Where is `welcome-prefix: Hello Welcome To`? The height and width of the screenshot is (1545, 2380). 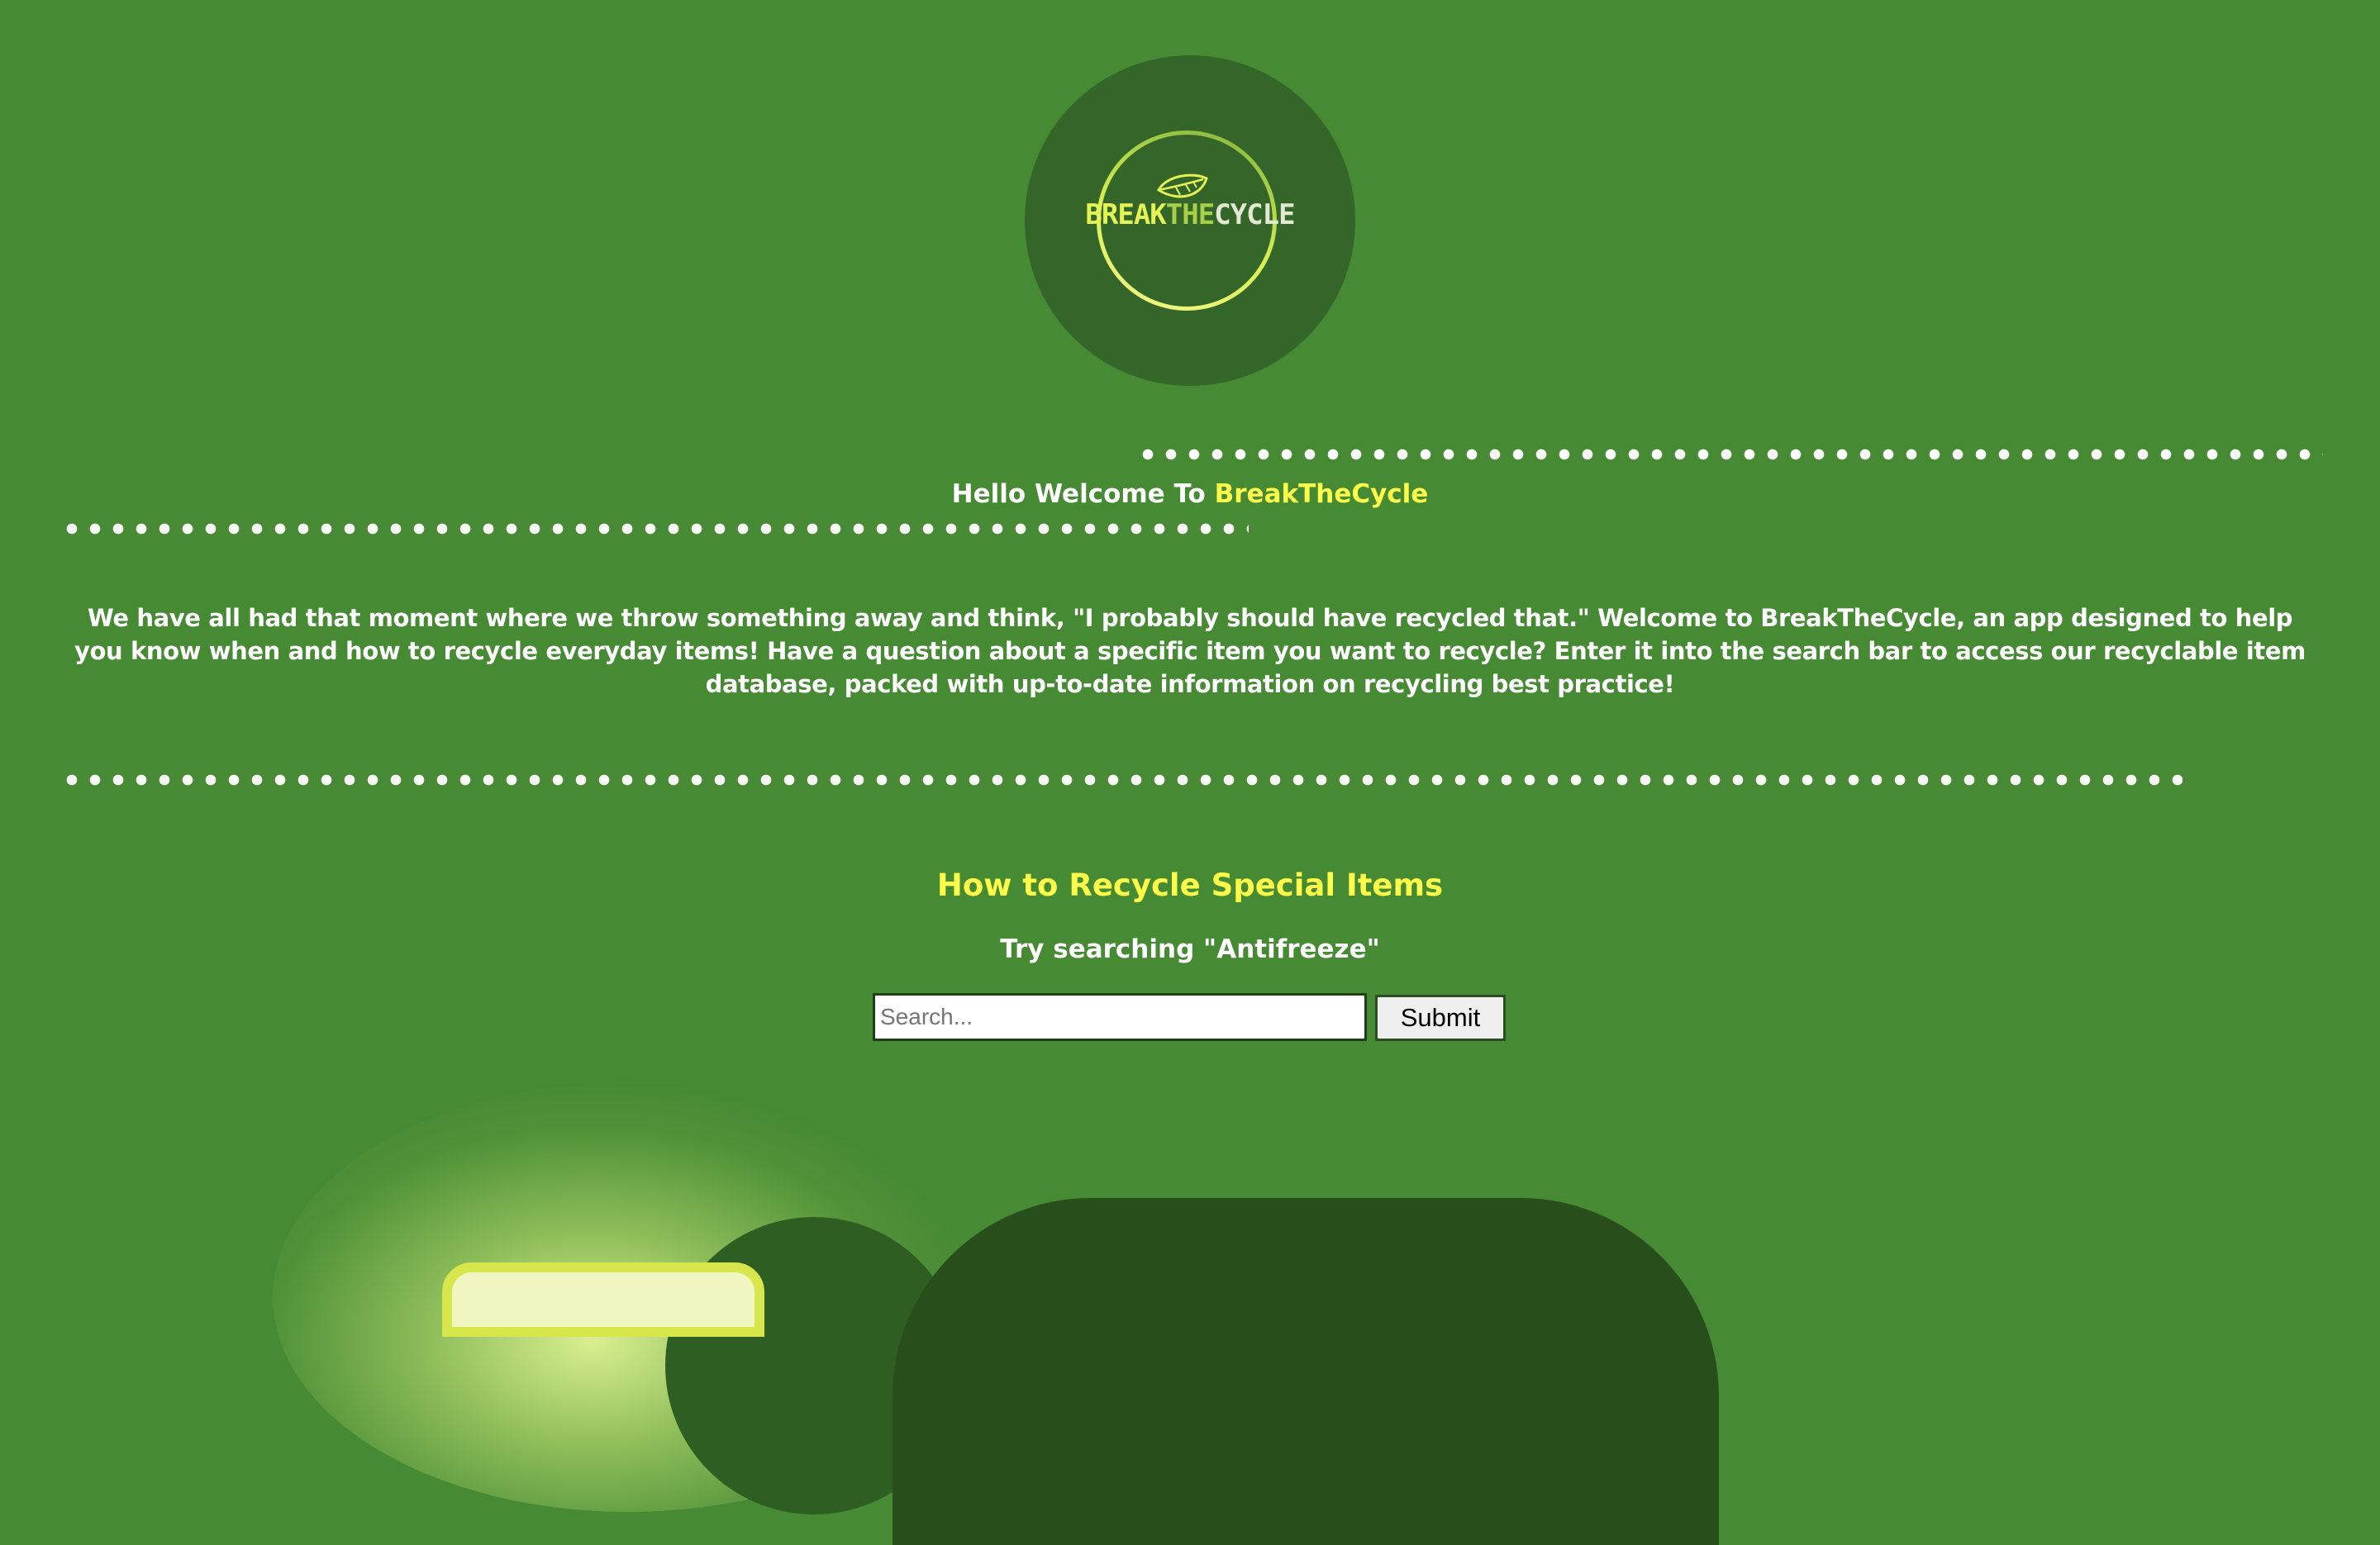 welcome-prefix: Hello Welcome To is located at coordinates (1078, 494).